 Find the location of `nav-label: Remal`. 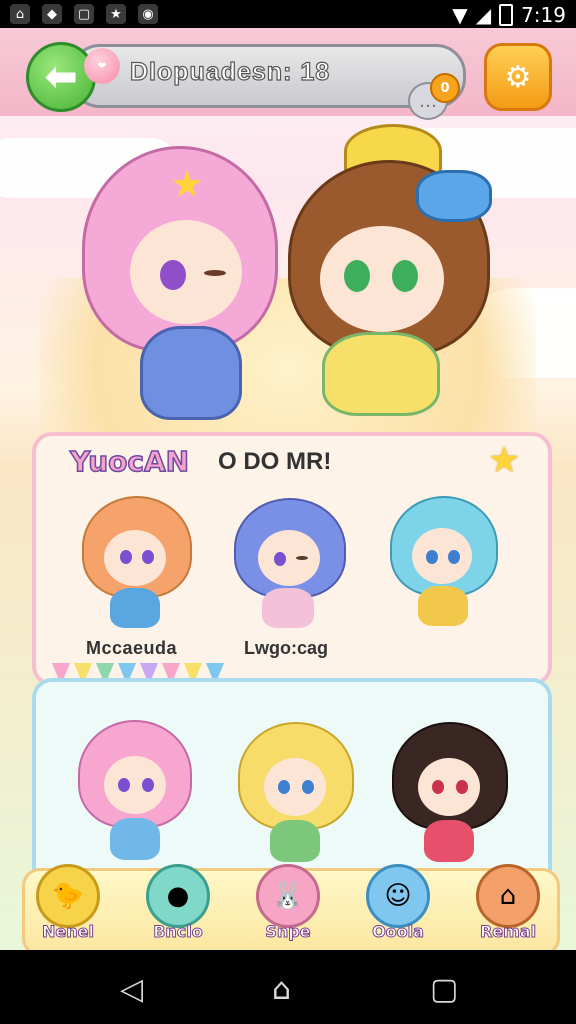

nav-label: Remal is located at coordinates (508, 932).